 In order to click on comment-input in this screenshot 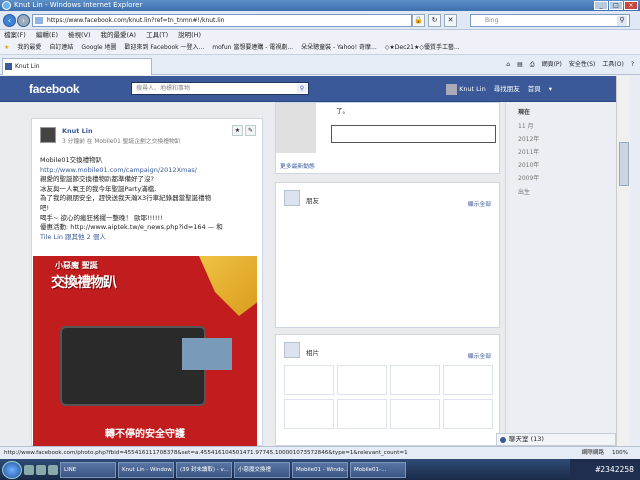, I will do `click(413, 134)`.